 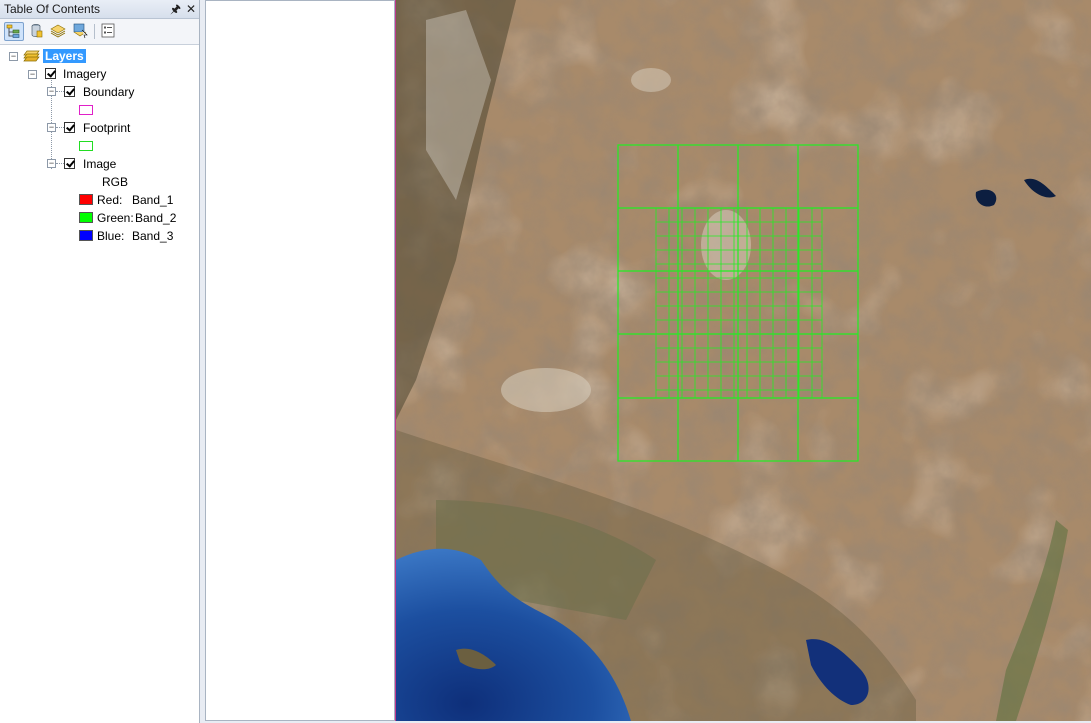 I want to click on close-icon: ✕, so click(x=191, y=9).